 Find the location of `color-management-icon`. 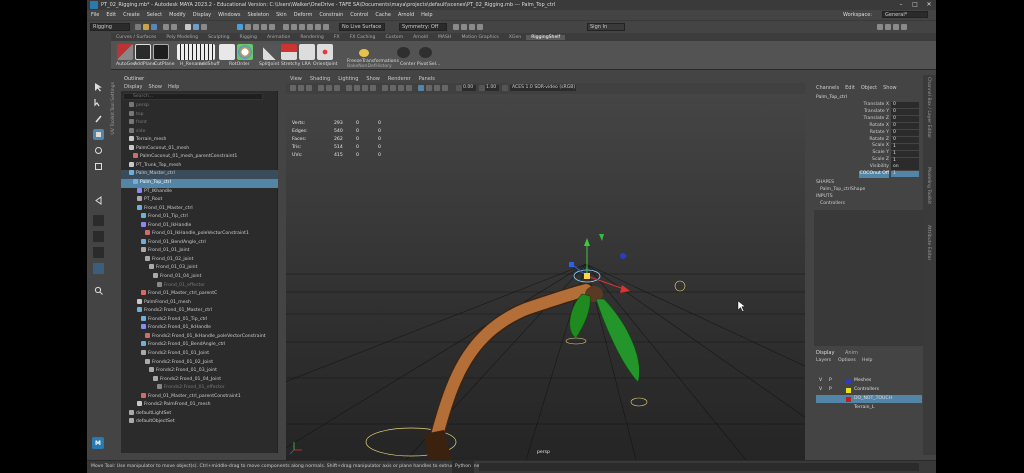

color-management-icon is located at coordinates (505, 88).